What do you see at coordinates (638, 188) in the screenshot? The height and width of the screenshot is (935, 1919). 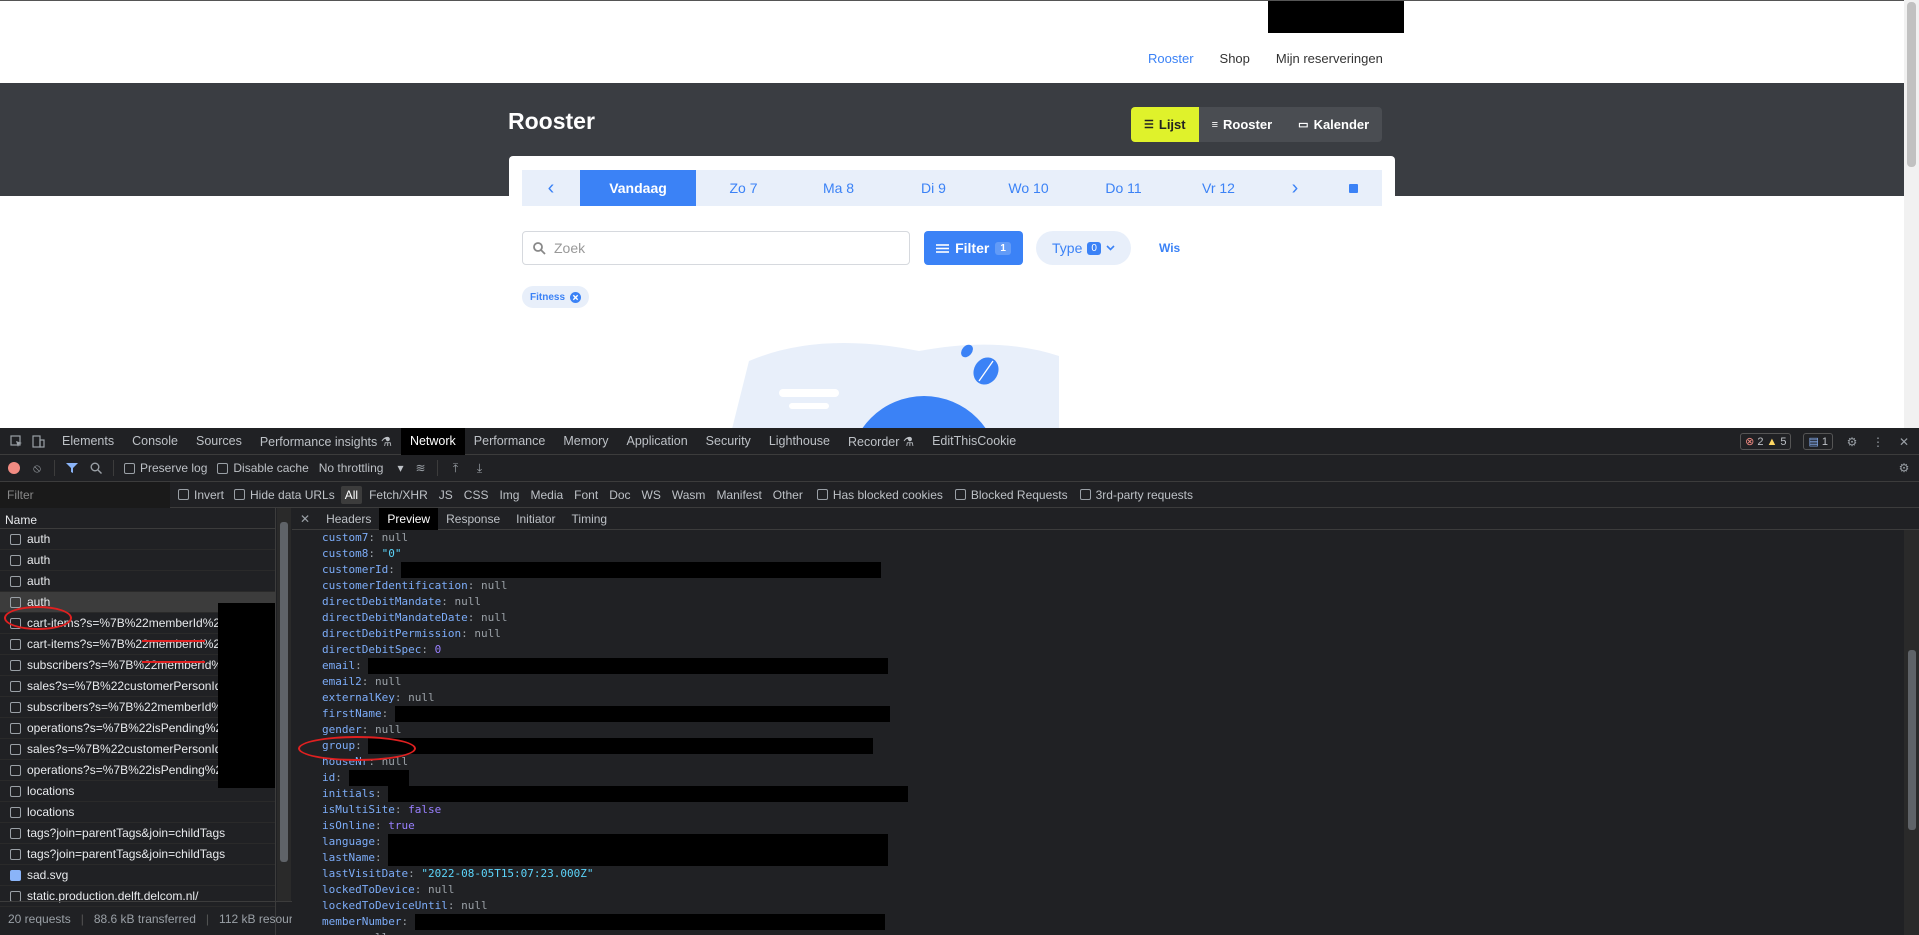 I see `day-tab-0: Vandaag` at bounding box center [638, 188].